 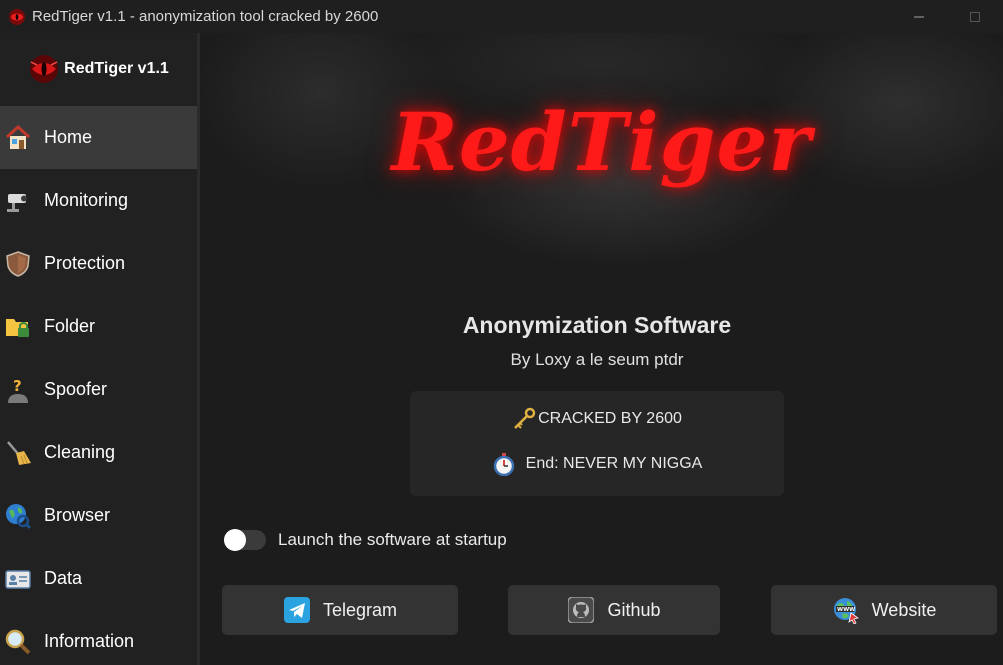 What do you see at coordinates (919, 16) in the screenshot?
I see `minimize-button` at bounding box center [919, 16].